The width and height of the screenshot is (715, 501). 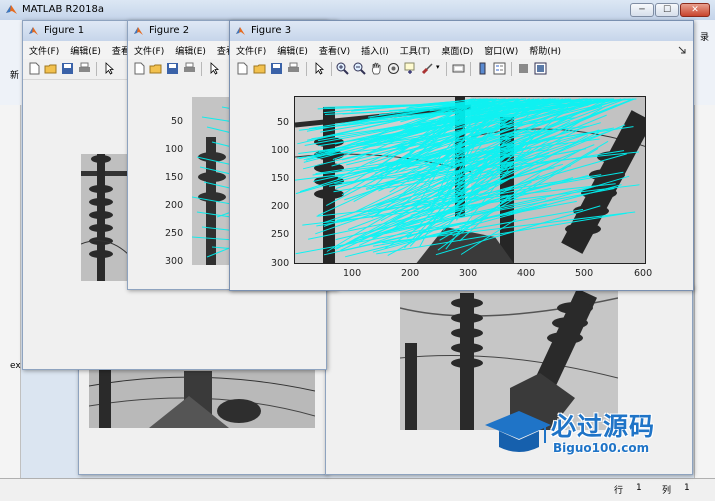 I want to click on figure-2-title: Figure 2, so click(x=169, y=30).